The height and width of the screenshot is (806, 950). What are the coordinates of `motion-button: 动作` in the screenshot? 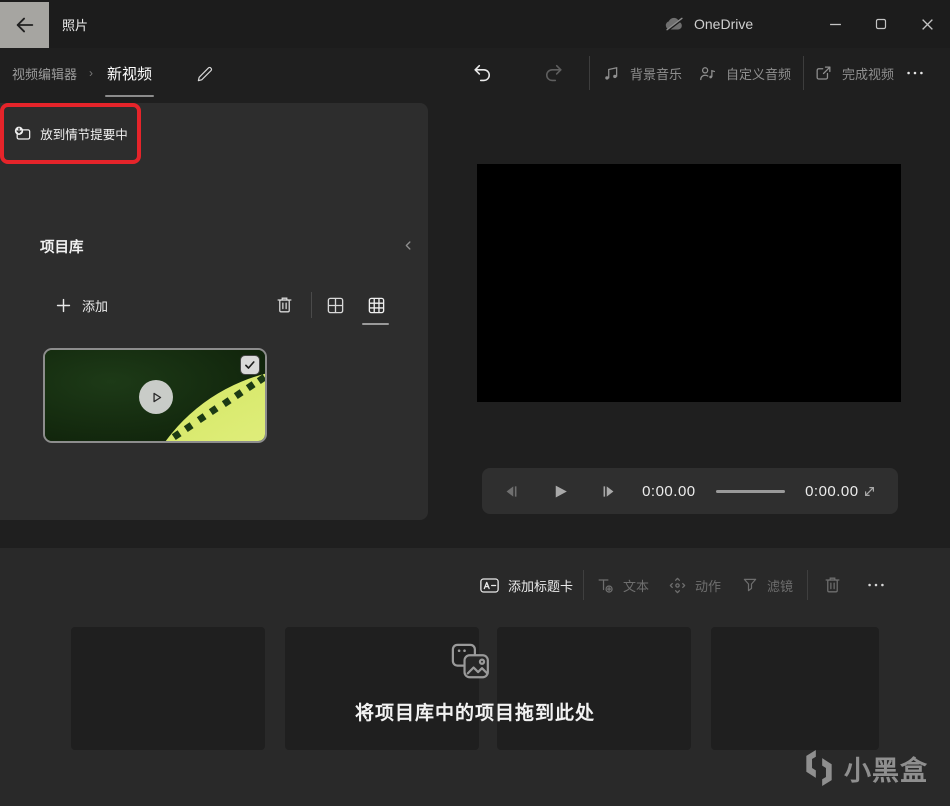 It's located at (694, 585).